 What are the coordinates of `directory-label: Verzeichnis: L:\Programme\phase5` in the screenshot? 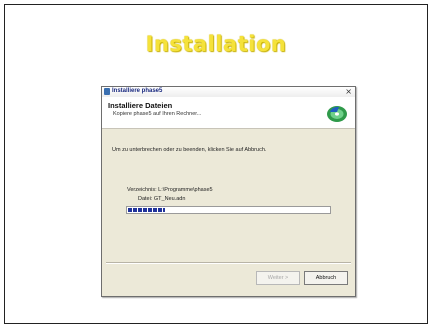 It's located at (170, 190).